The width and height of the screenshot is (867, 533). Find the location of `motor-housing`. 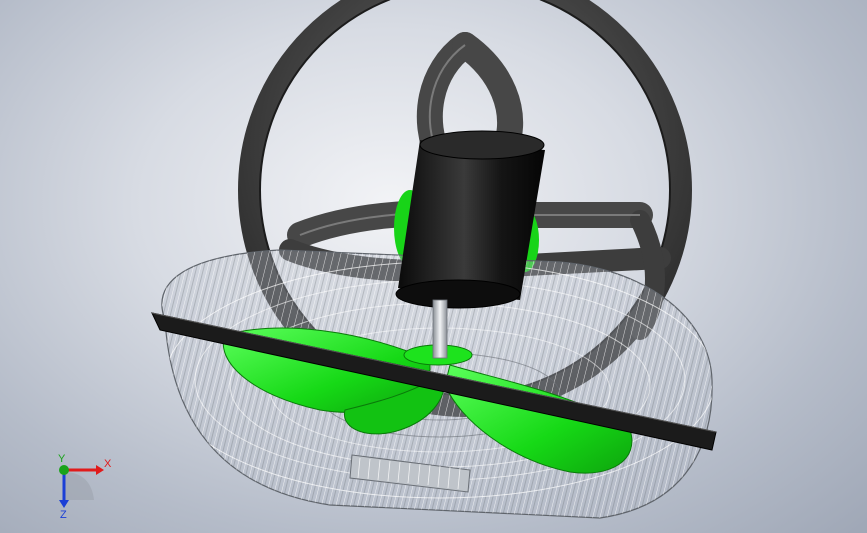

motor-housing is located at coordinates (470, 219).